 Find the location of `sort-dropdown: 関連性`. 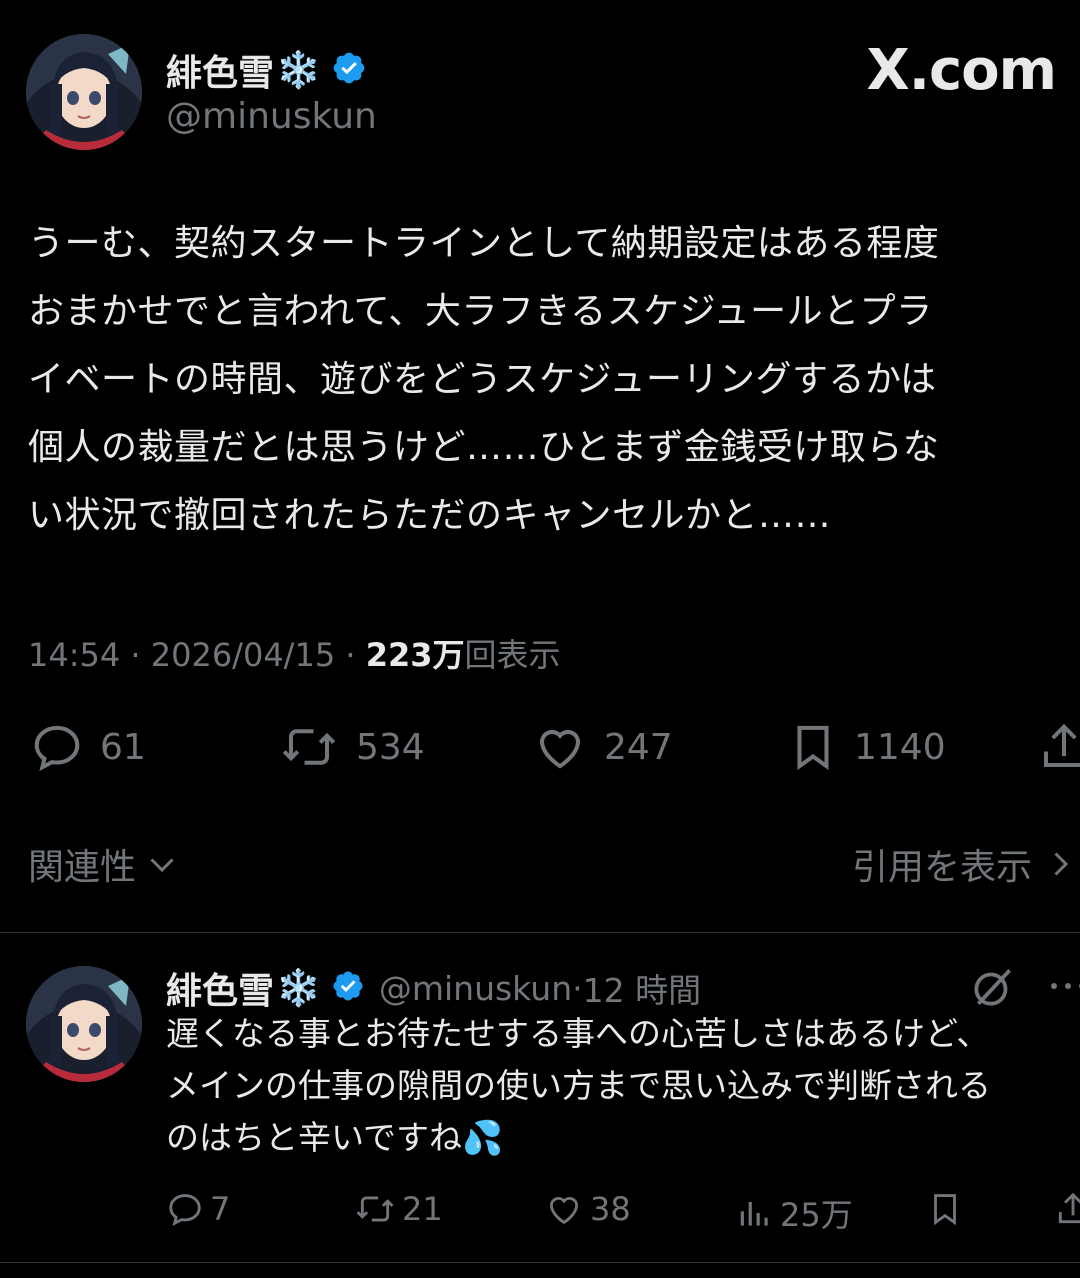

sort-dropdown: 関連性 is located at coordinates (104, 864).